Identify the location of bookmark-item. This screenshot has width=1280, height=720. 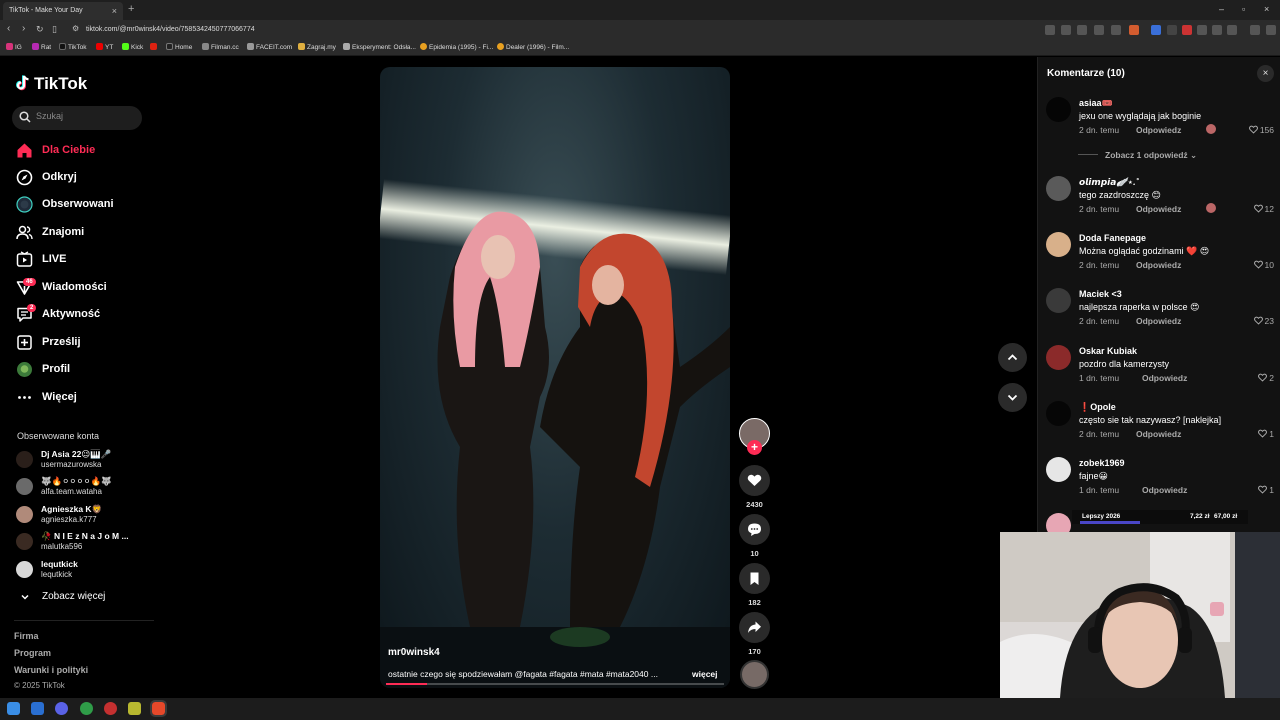
(154, 47).